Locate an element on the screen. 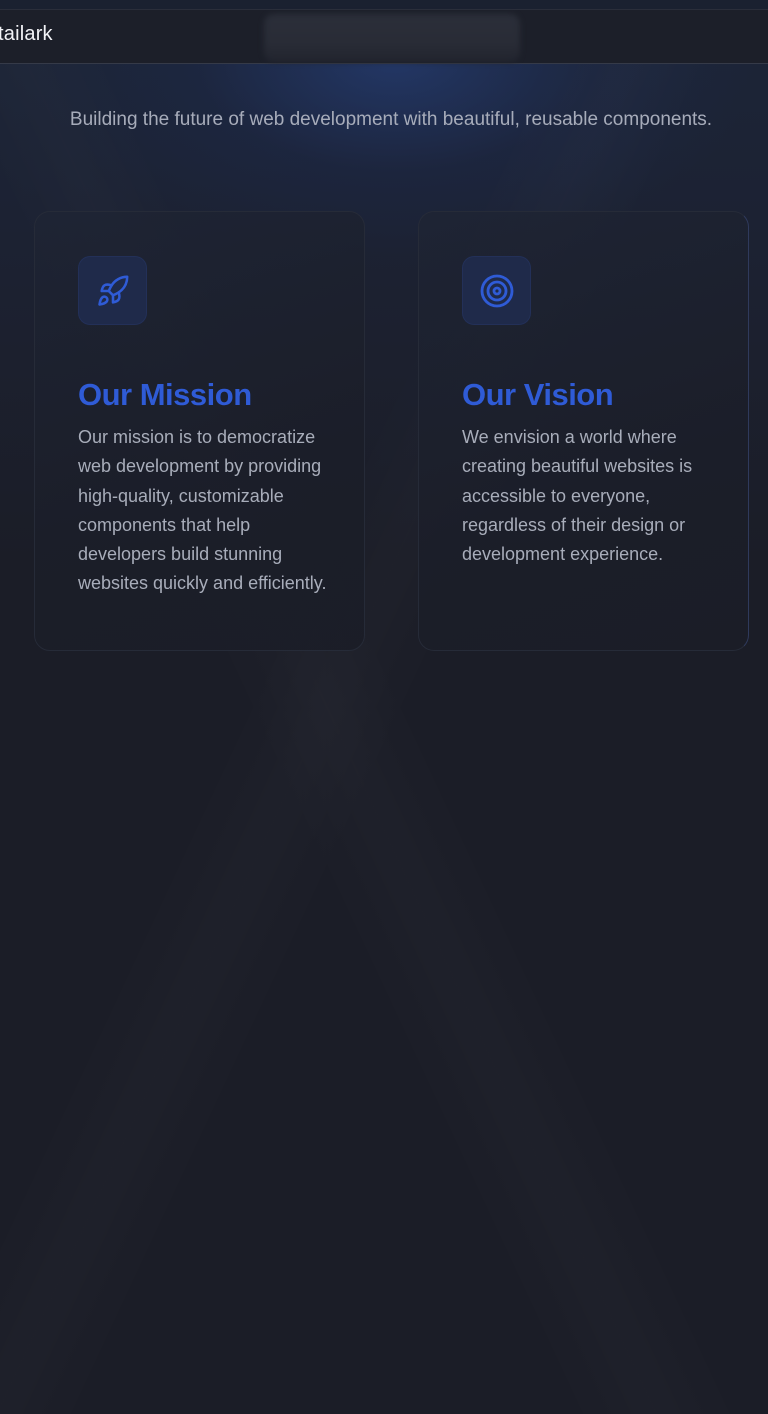  mission-title: Our Mission is located at coordinates (165, 394).